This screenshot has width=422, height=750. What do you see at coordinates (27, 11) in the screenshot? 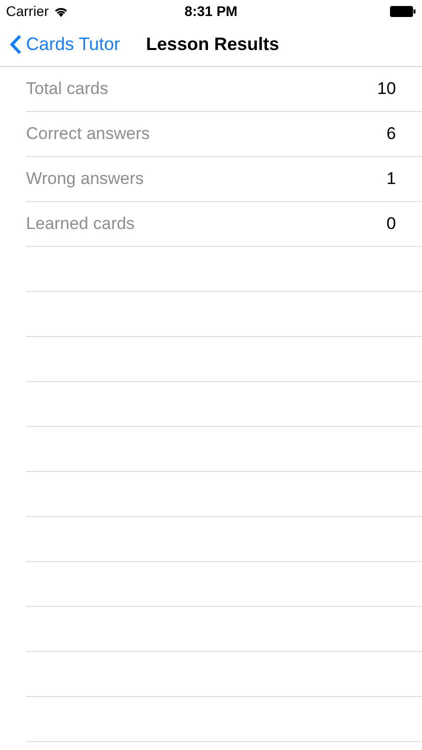
I see `carrier-name: Carrier` at bounding box center [27, 11].